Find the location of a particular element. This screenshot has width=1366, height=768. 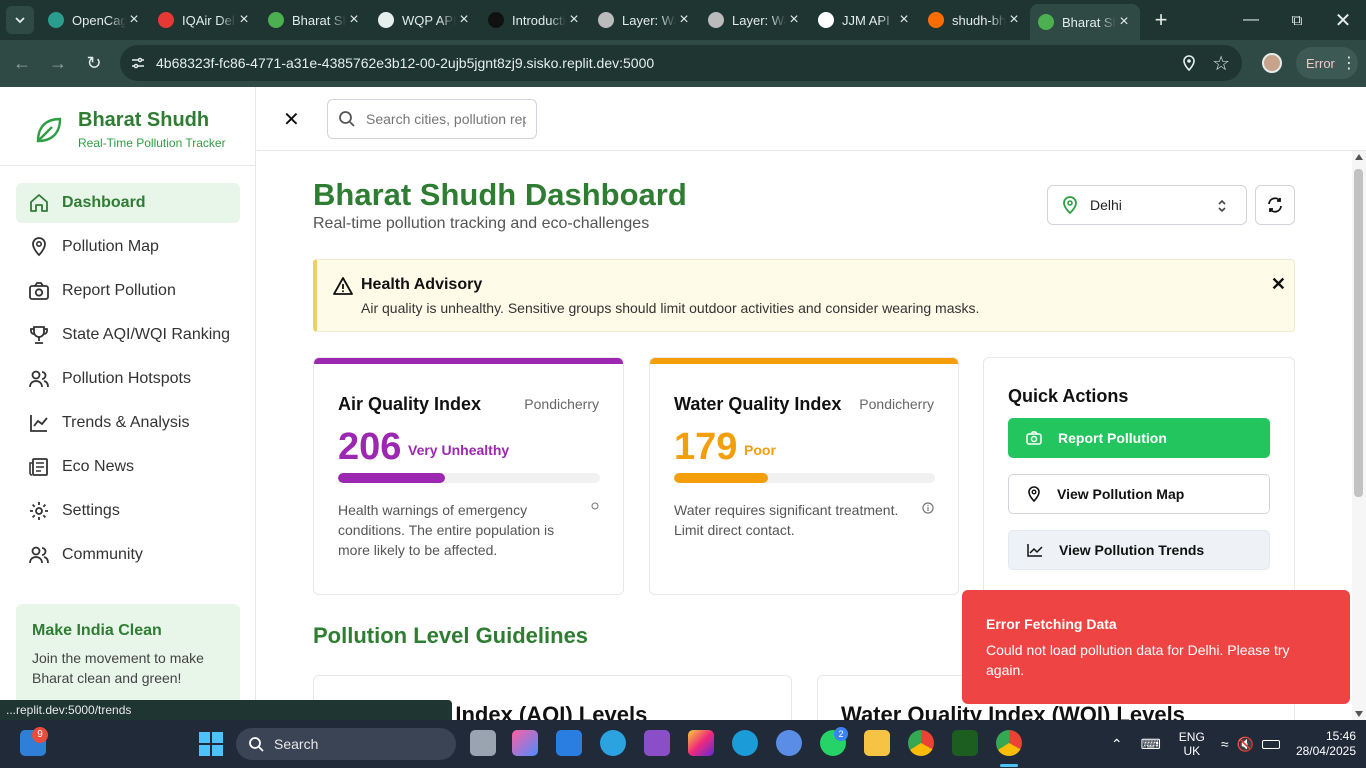

keyboard-icon: ⌨ is located at coordinates (1151, 744).